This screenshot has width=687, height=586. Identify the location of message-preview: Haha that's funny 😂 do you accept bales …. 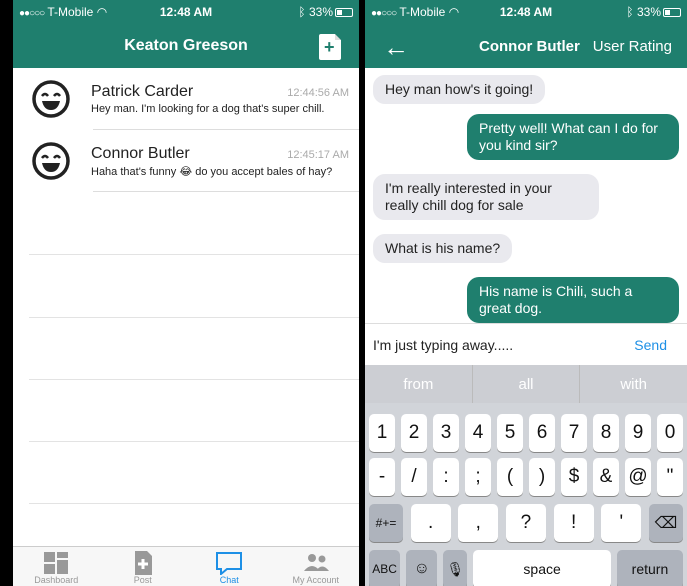
(212, 171).